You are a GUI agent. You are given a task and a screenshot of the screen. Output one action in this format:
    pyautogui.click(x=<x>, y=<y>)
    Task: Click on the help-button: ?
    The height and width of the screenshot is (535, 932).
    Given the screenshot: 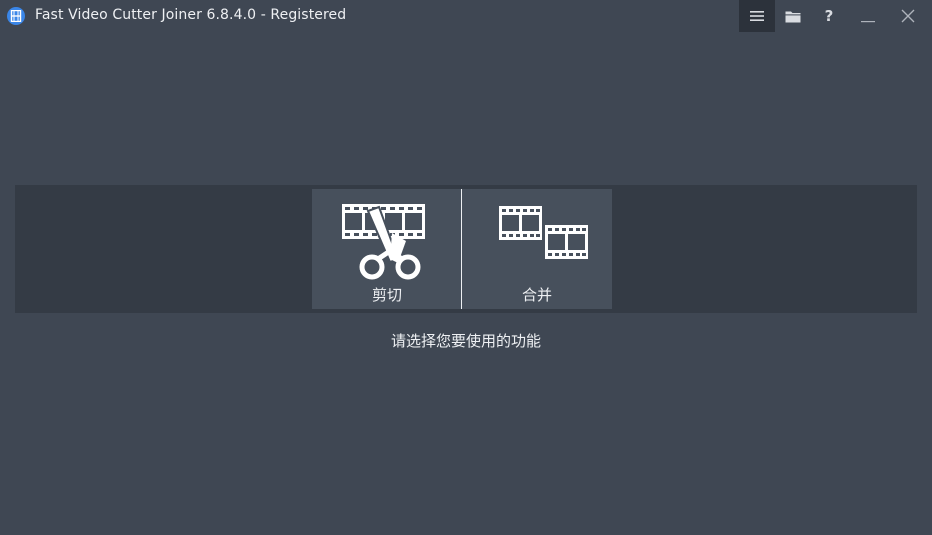 What is the action you would take?
    pyautogui.click(x=829, y=16)
    